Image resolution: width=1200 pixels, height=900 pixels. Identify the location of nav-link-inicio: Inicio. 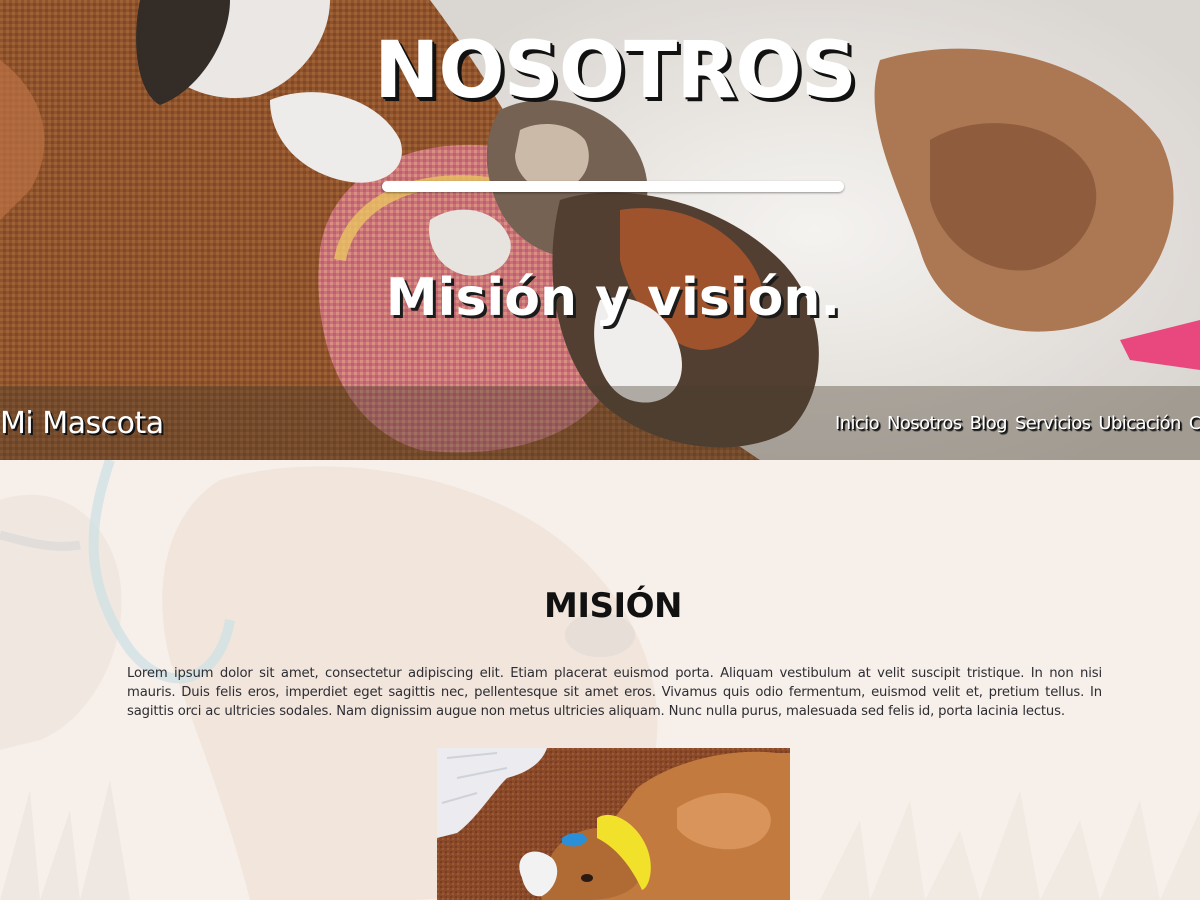
(857, 423).